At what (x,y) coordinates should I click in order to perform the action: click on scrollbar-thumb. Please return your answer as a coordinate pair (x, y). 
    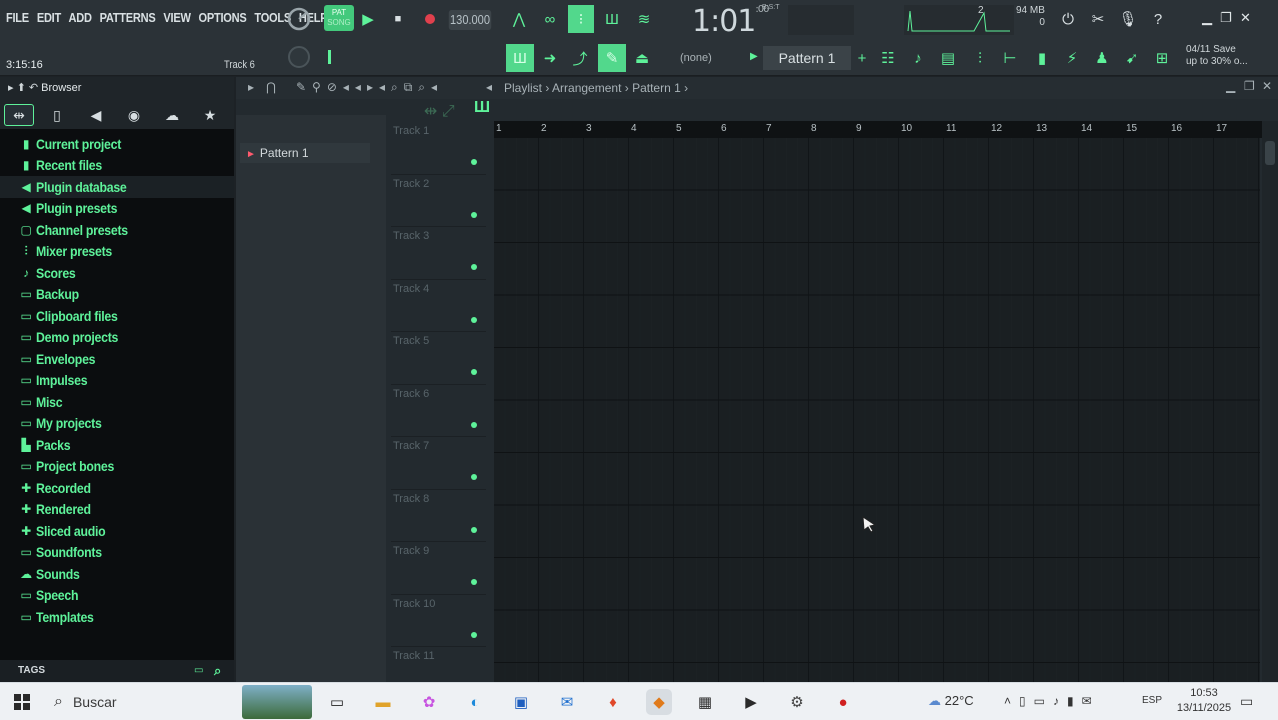
    Looking at the image, I should click on (1270, 153).